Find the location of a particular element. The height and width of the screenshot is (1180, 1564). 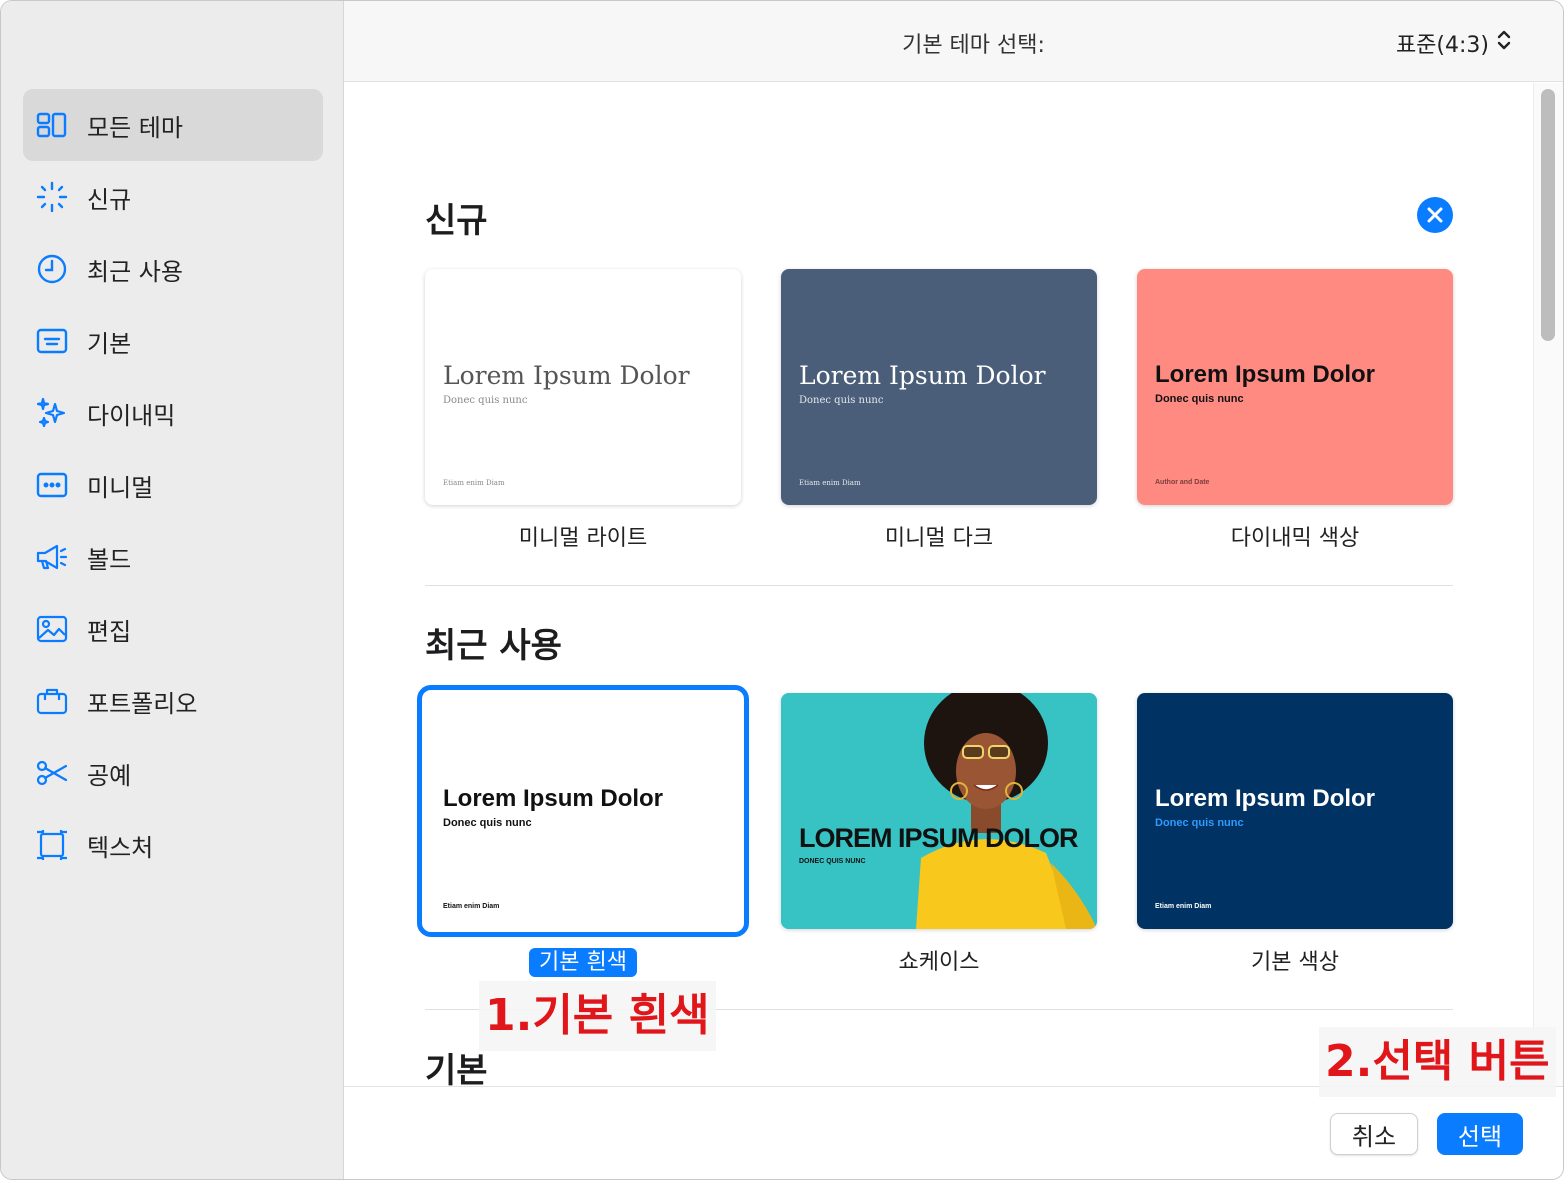

scissors-icon is located at coordinates (52, 773).